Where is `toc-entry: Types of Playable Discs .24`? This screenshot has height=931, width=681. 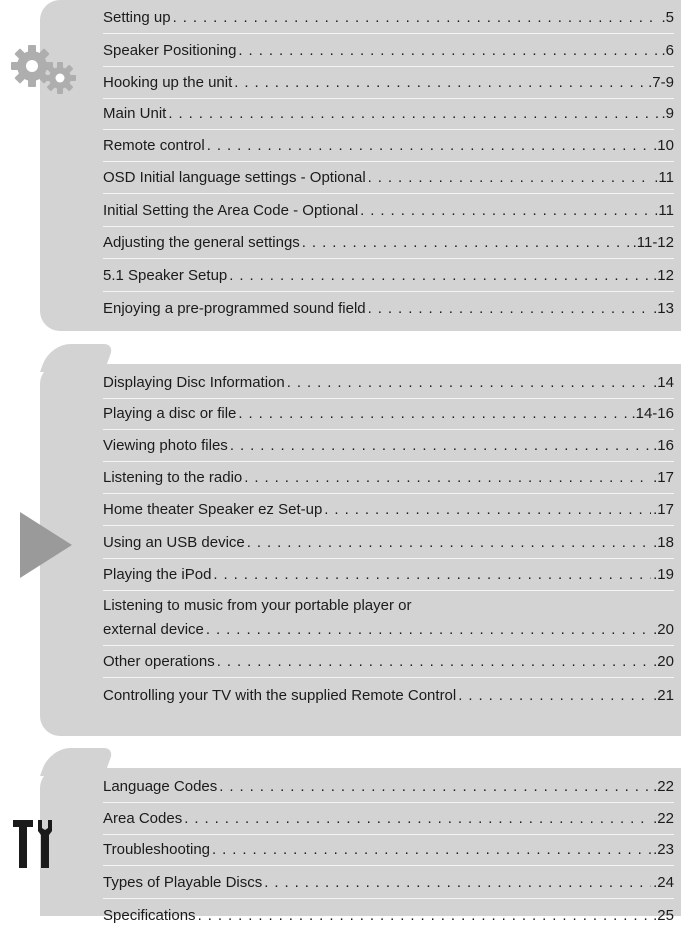 toc-entry: Types of Playable Discs .24 is located at coordinates (388, 882).